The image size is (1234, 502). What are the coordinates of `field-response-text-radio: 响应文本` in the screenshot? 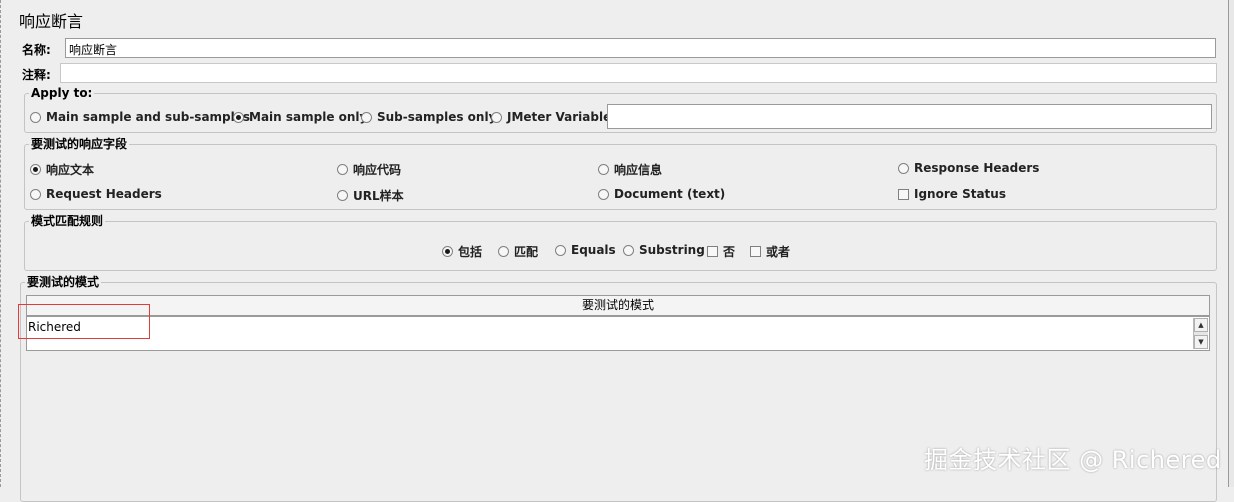 It's located at (62, 169).